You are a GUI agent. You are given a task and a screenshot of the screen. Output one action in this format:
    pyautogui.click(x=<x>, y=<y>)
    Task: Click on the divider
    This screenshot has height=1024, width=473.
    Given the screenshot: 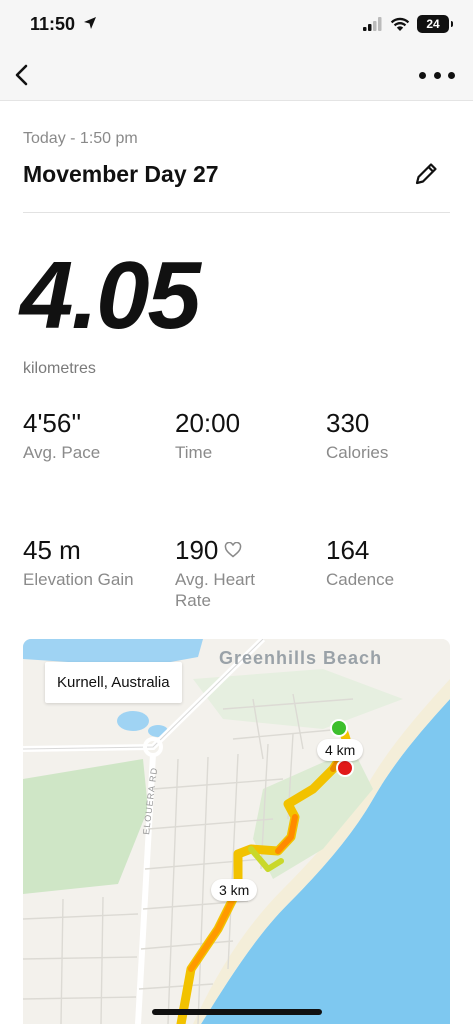 What is the action you would take?
    pyautogui.click(x=236, y=212)
    